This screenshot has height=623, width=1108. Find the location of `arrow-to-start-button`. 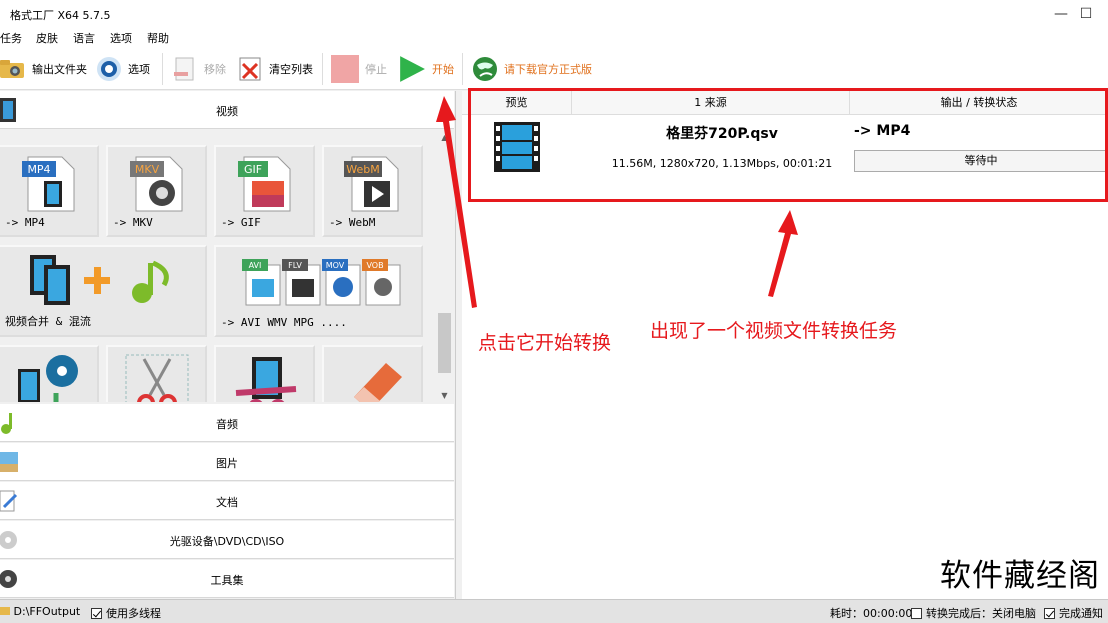

arrow-to-start-button is located at coordinates (456, 202).